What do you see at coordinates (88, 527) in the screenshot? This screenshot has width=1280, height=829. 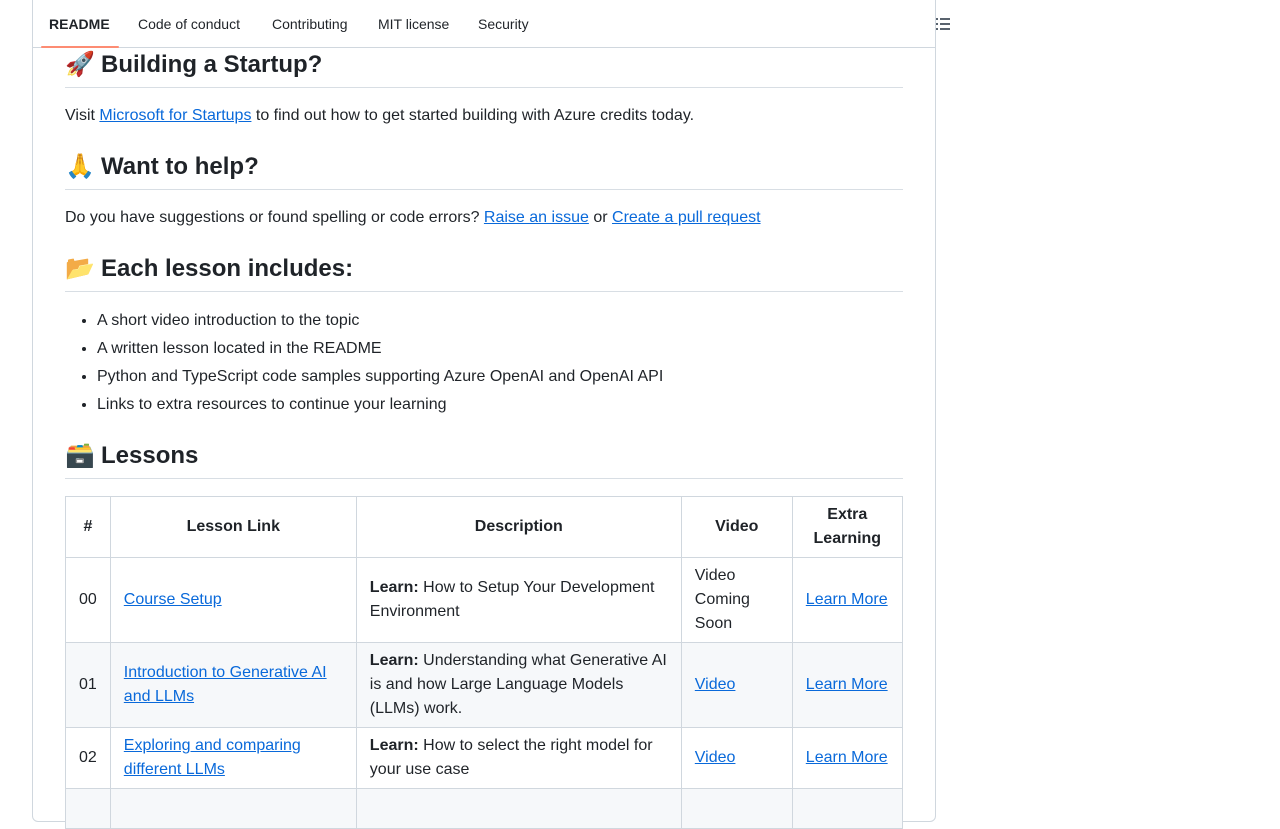 I see `column-header: #` at bounding box center [88, 527].